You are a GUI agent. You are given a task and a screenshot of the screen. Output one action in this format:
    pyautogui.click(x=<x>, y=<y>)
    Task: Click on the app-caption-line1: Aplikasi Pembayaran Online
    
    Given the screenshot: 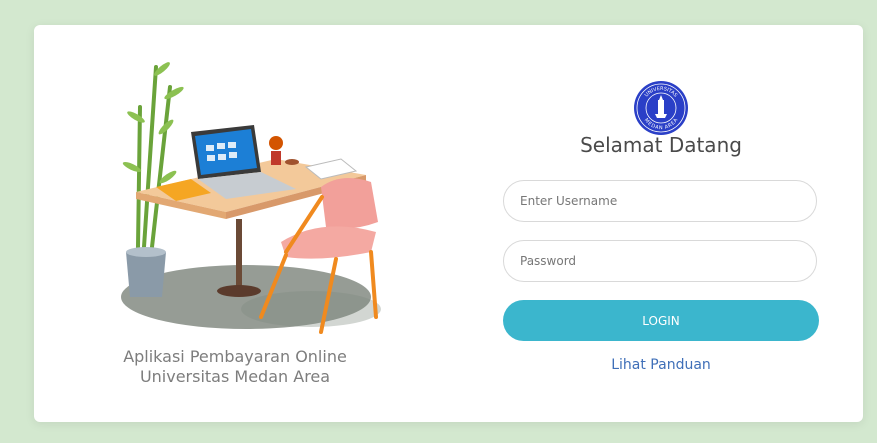 What is the action you would take?
    pyautogui.click(x=235, y=356)
    